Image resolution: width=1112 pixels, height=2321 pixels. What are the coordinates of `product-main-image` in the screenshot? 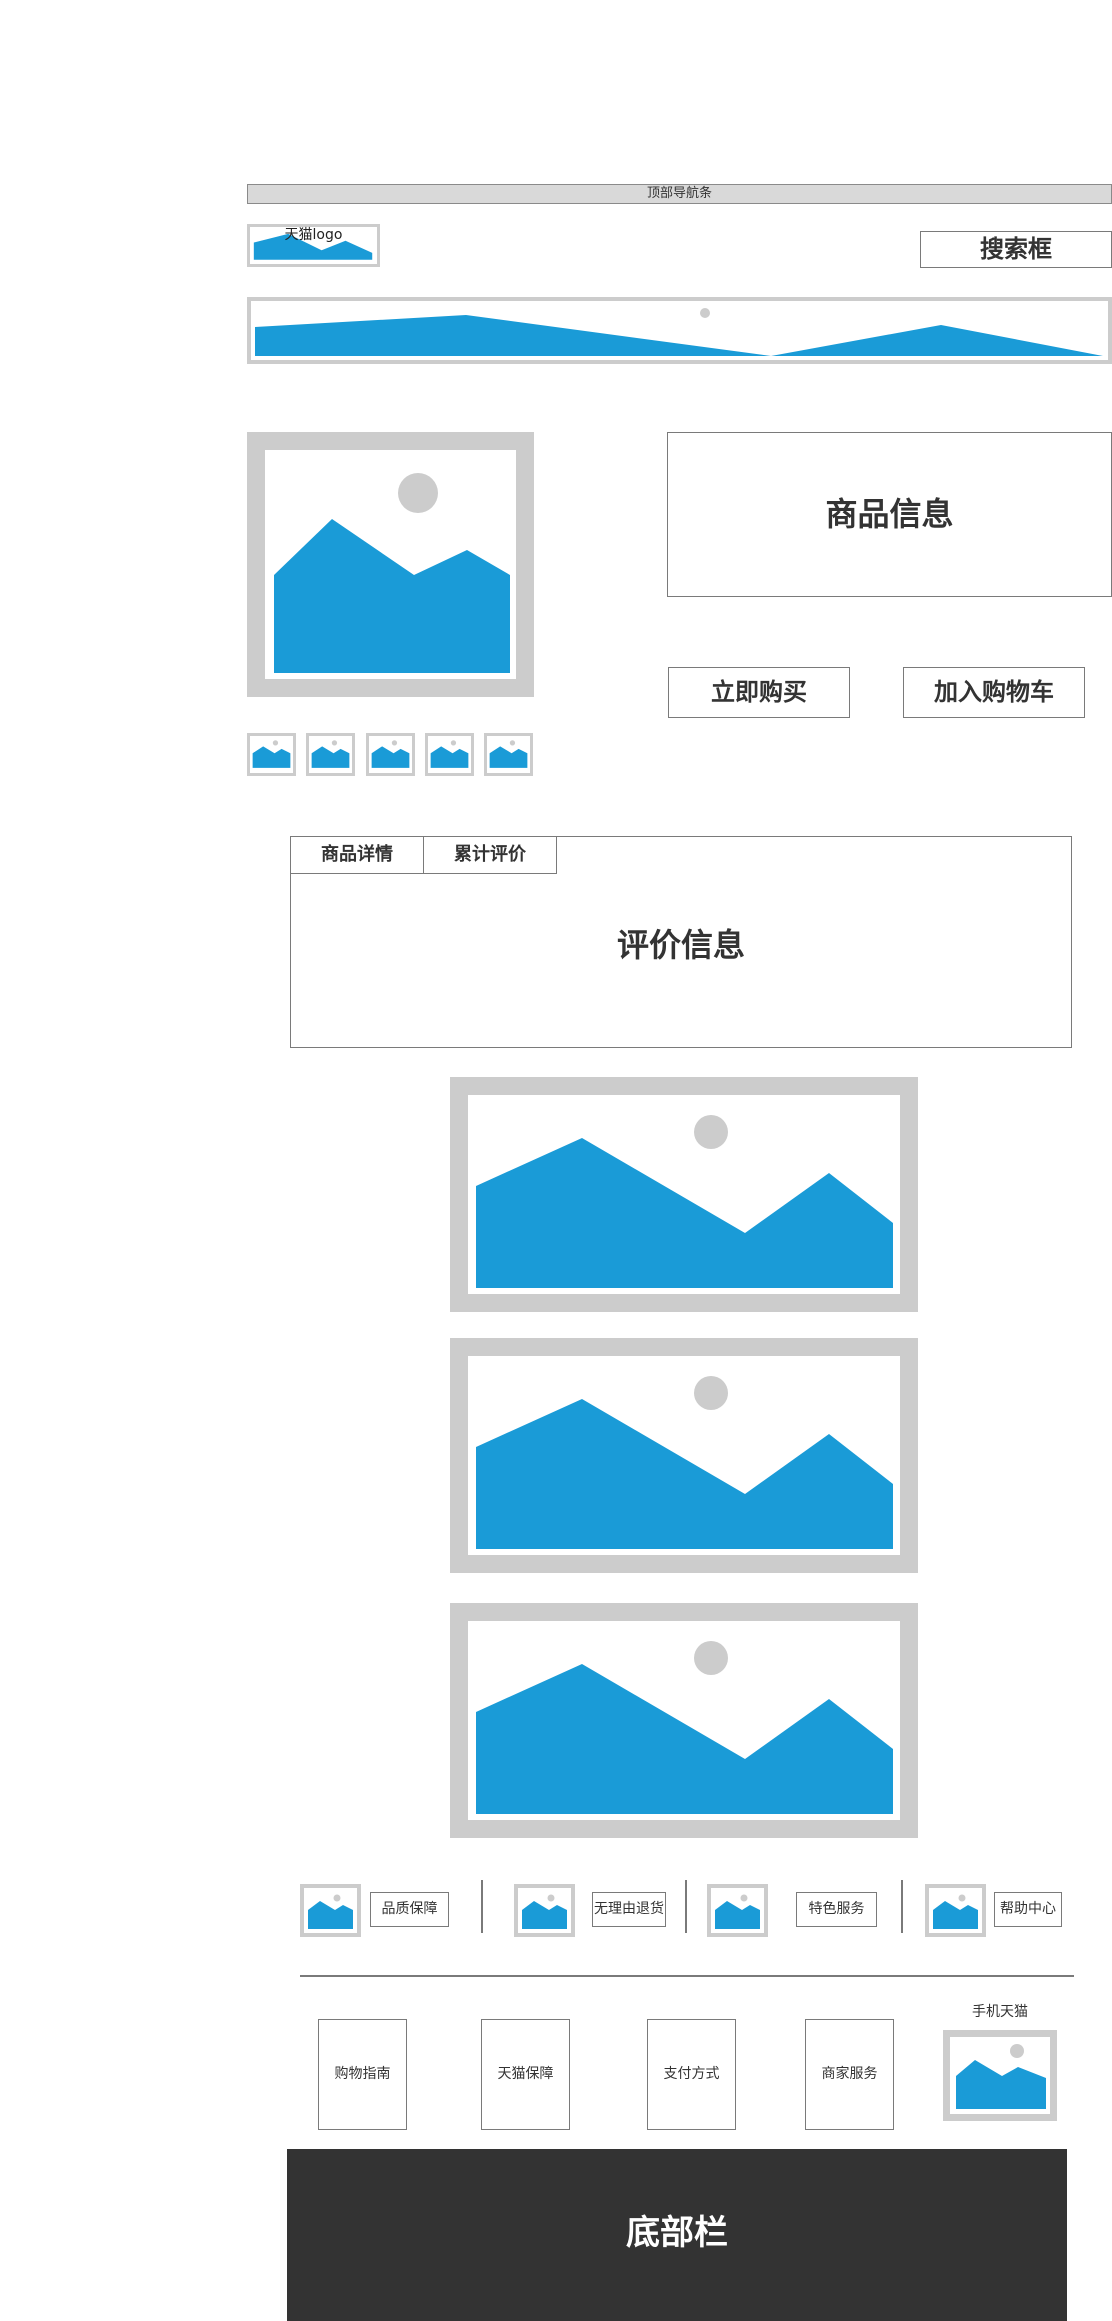 It's located at (390, 564).